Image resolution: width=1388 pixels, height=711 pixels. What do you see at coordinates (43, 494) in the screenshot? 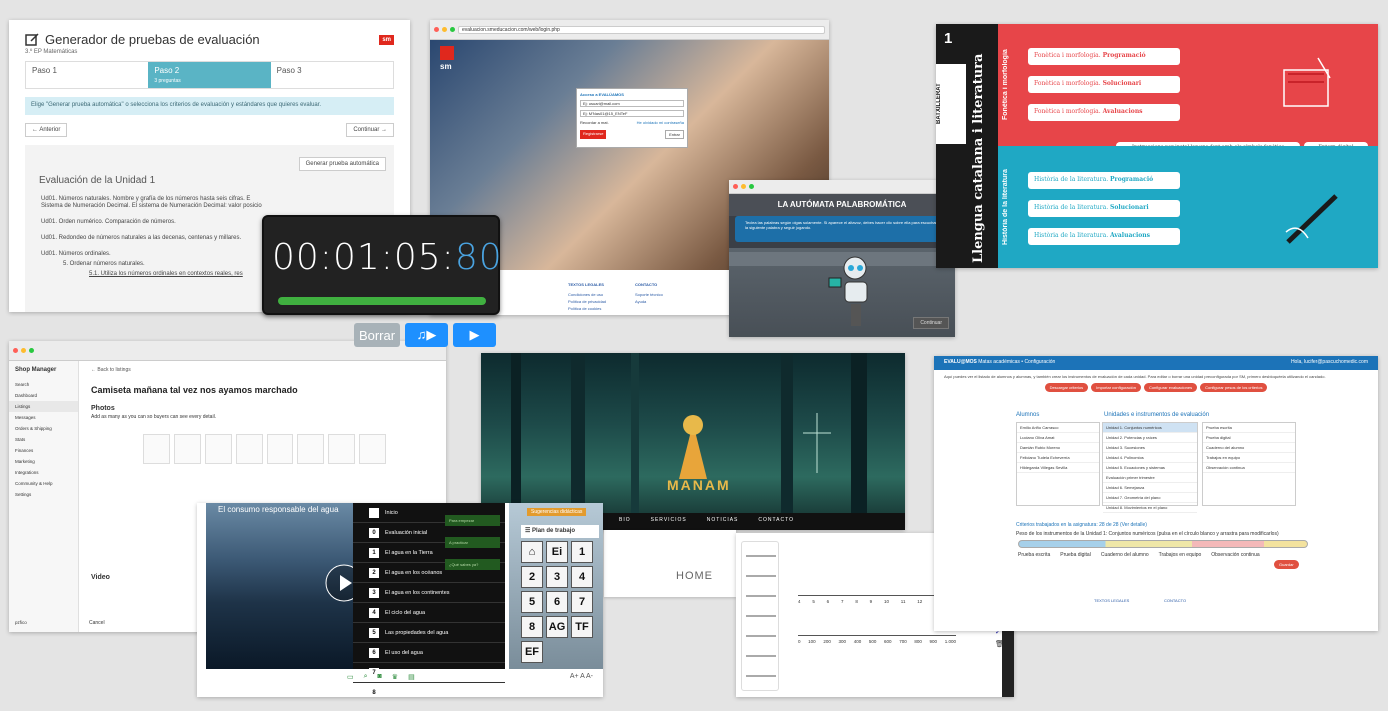
I see `nav-settings: Settings` at bounding box center [43, 494].